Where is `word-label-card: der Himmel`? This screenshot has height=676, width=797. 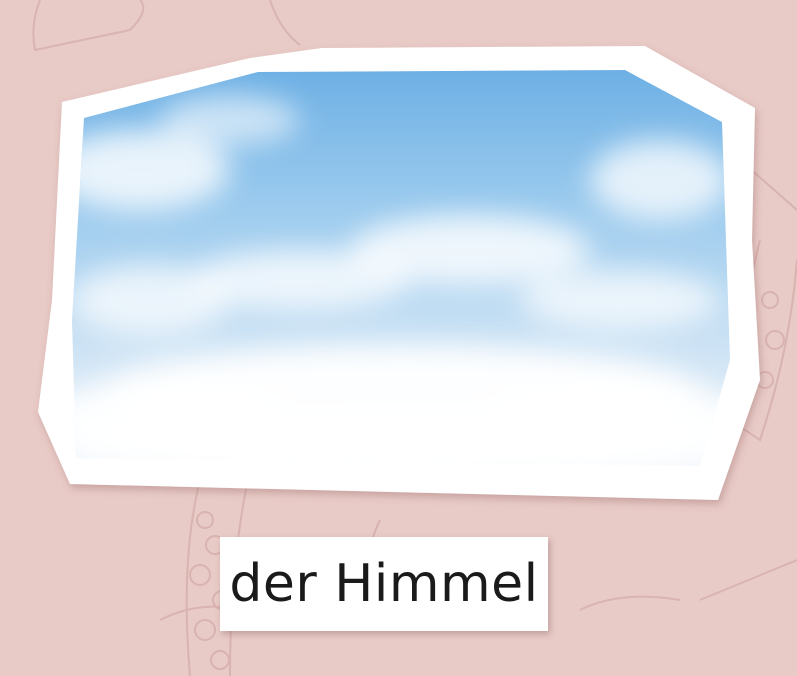
word-label-card: der Himmel is located at coordinates (384, 584).